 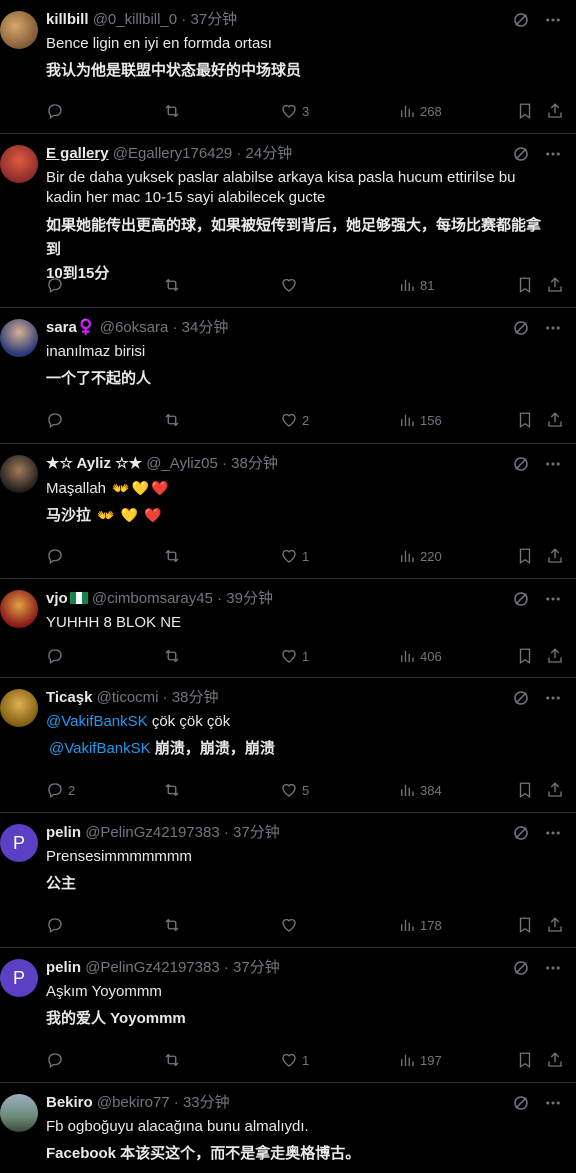 What do you see at coordinates (158, 697) in the screenshot?
I see `handle-time: @ticocmi · 38分钟` at bounding box center [158, 697].